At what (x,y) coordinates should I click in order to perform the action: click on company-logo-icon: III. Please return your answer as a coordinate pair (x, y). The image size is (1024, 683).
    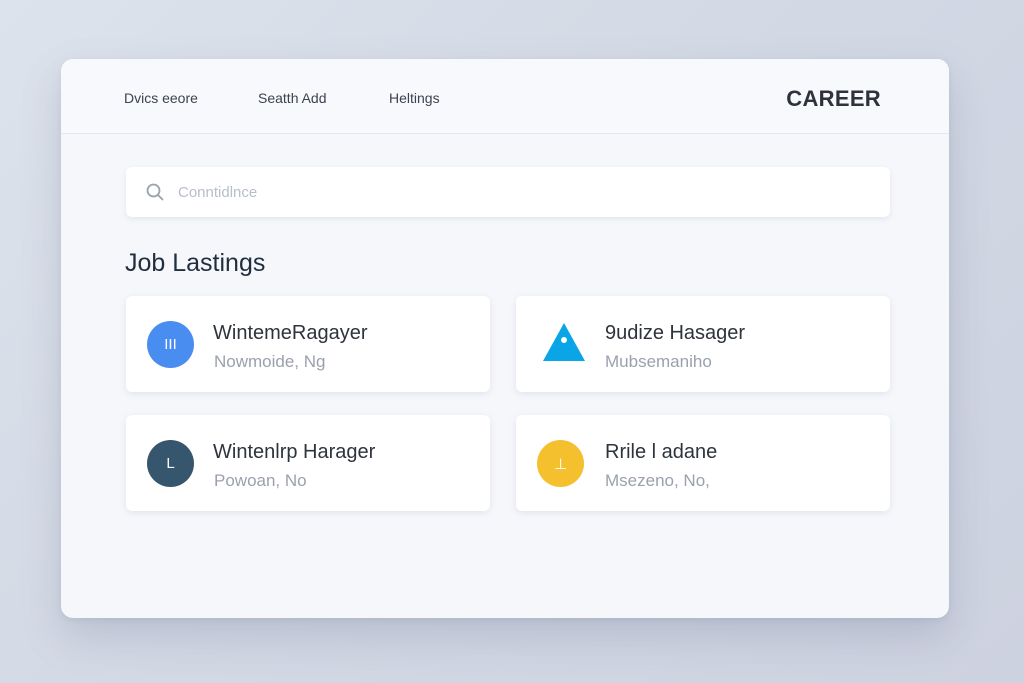
    Looking at the image, I should click on (170, 344).